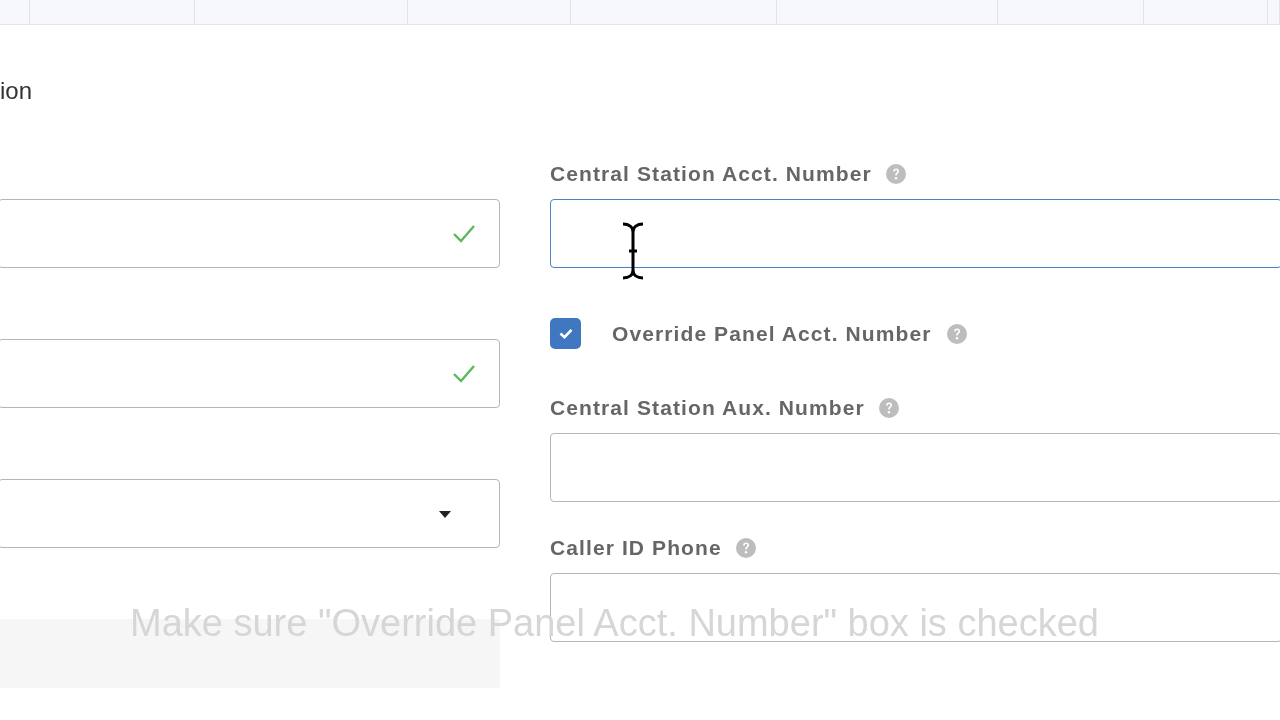 This screenshot has width=1280, height=720. What do you see at coordinates (711, 174) in the screenshot?
I see `field-label: Central Station Acct. Number` at bounding box center [711, 174].